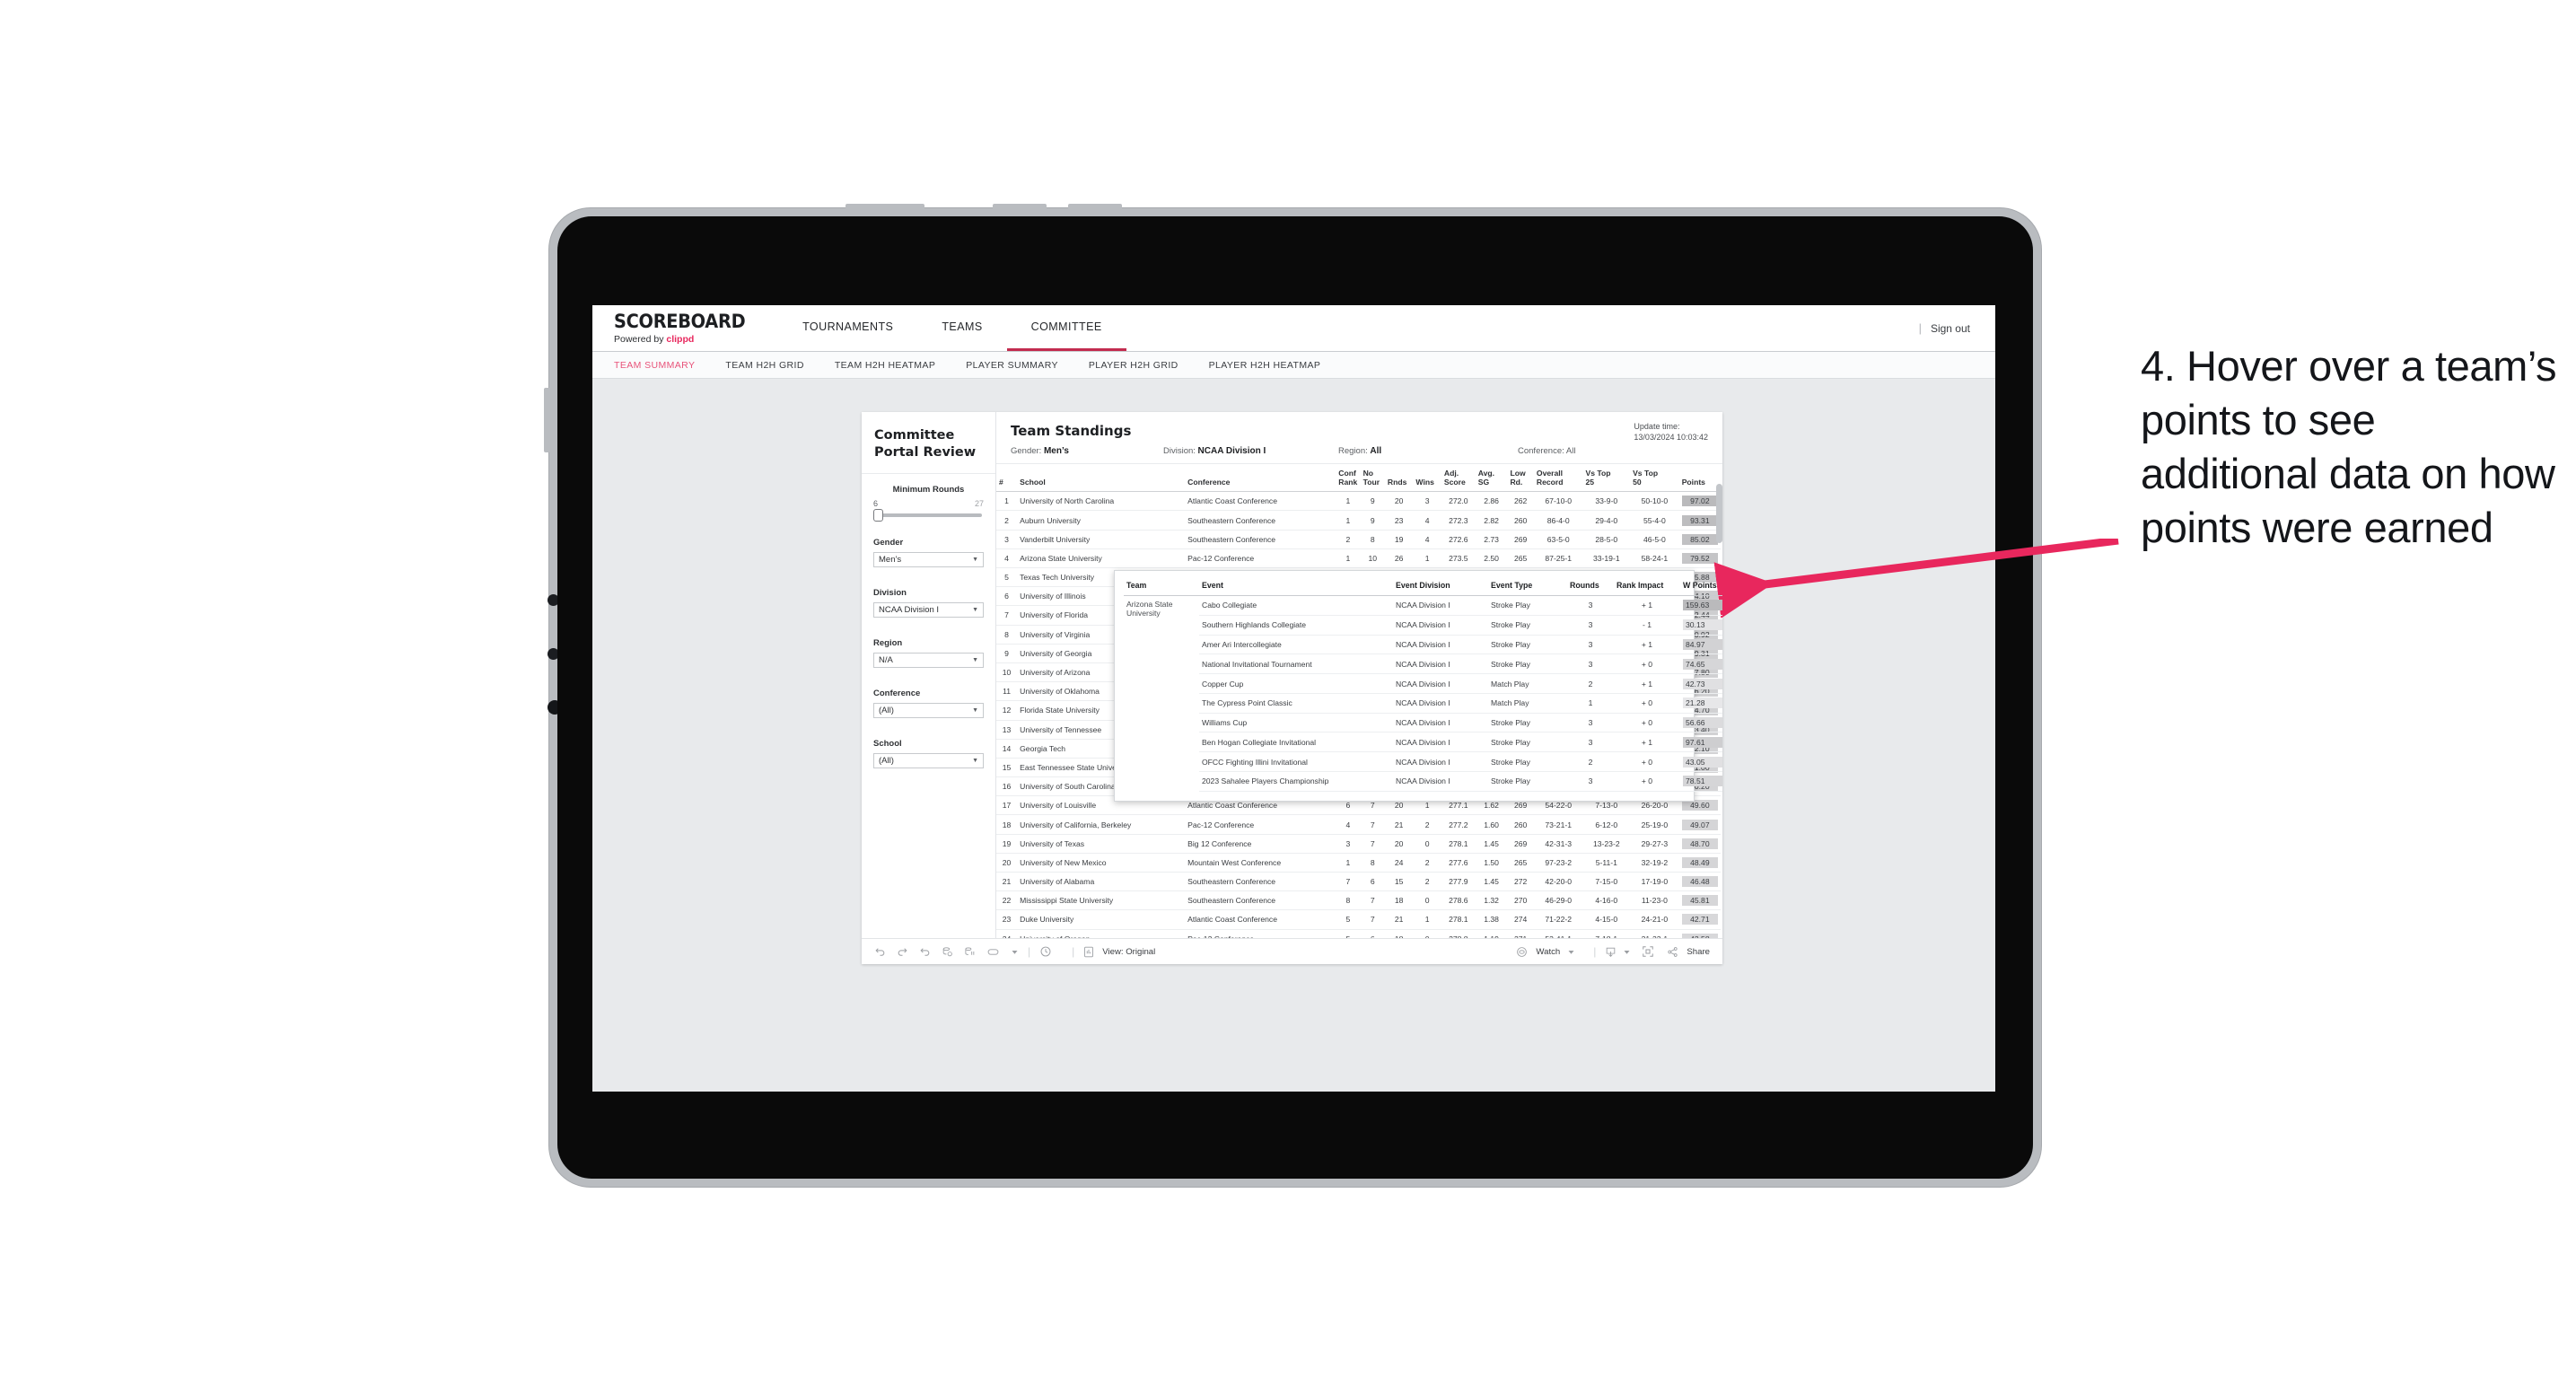 The image size is (2576, 1386). I want to click on watch-button: Watch, so click(1545, 952).